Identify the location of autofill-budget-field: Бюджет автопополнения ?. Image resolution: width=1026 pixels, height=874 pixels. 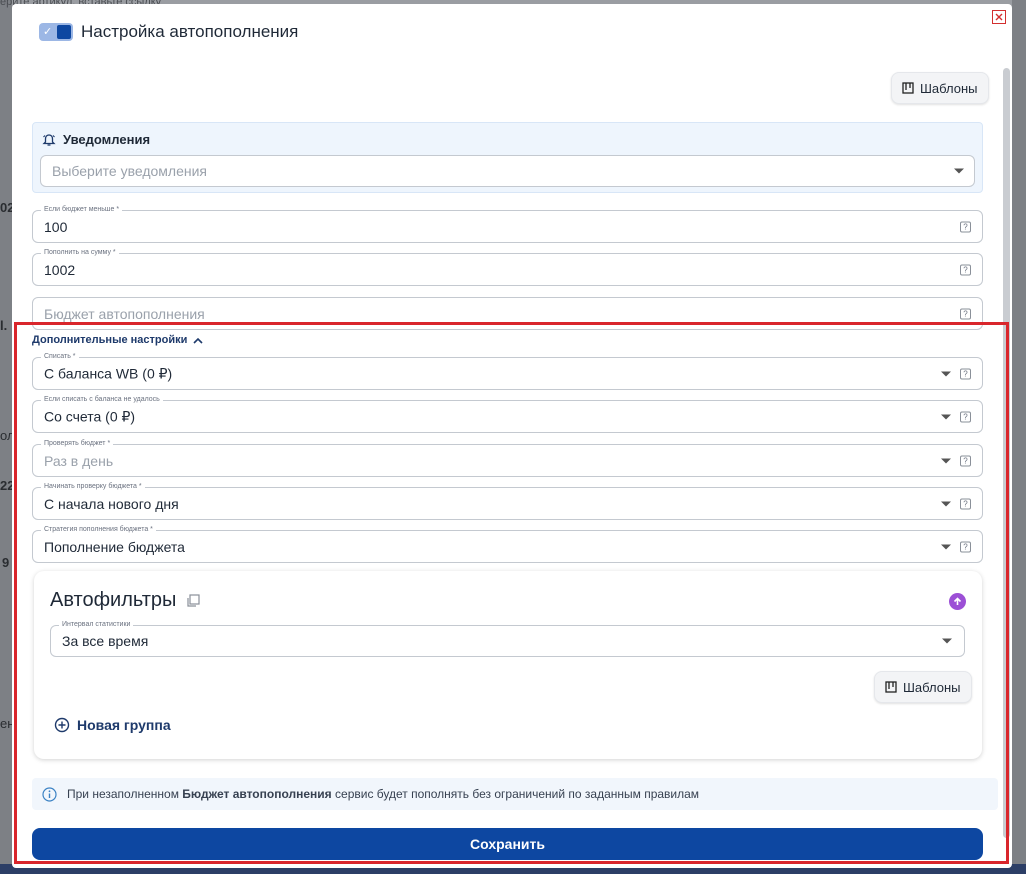
(507, 313).